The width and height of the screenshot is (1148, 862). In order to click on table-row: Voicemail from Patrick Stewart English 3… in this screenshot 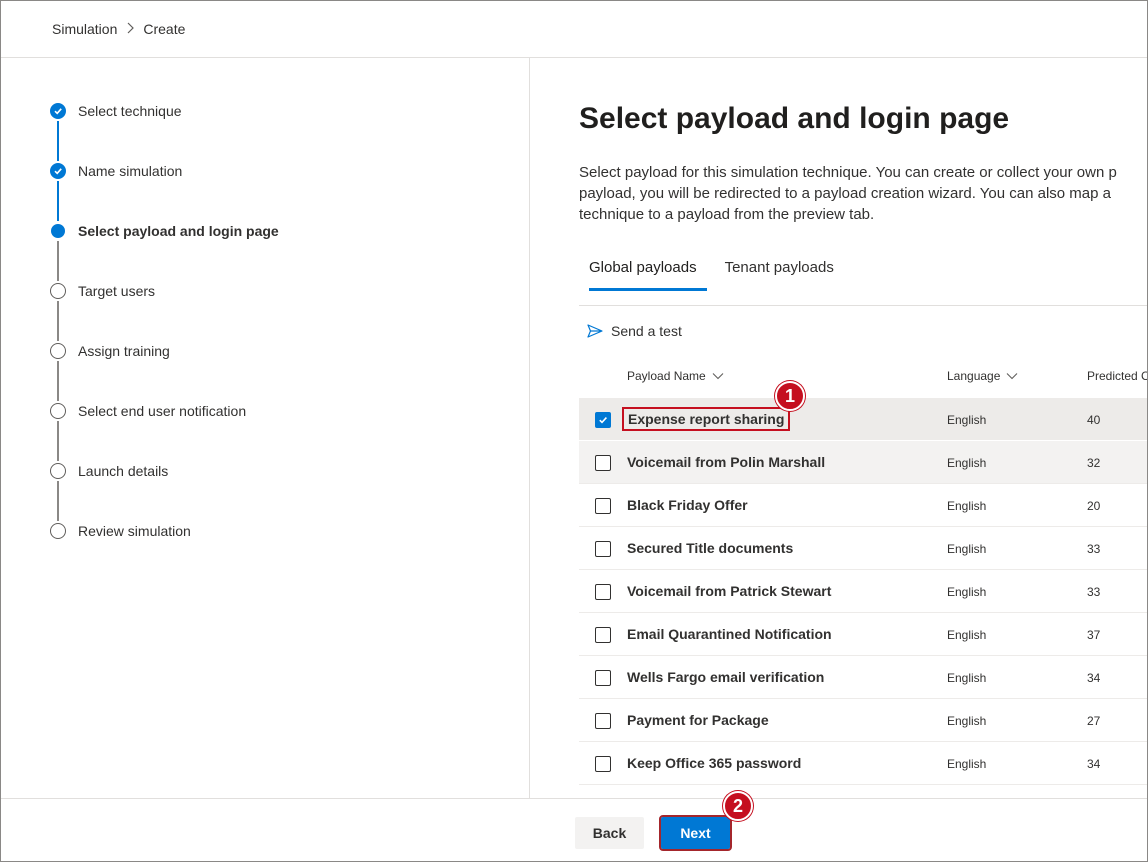, I will do `click(863, 591)`.